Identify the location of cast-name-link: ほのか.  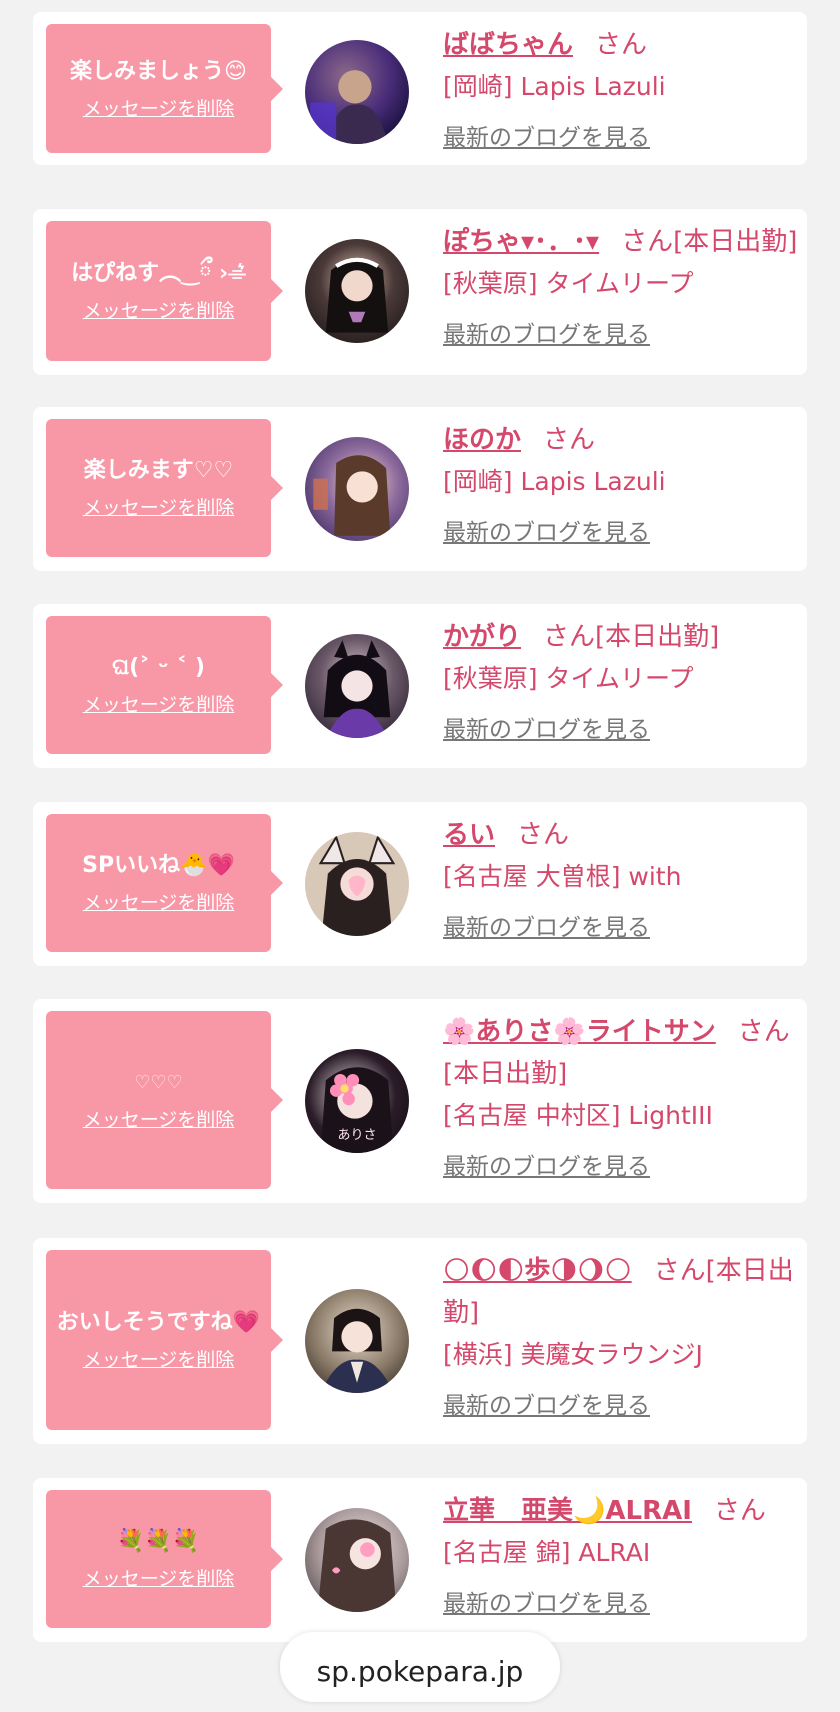
(482, 440).